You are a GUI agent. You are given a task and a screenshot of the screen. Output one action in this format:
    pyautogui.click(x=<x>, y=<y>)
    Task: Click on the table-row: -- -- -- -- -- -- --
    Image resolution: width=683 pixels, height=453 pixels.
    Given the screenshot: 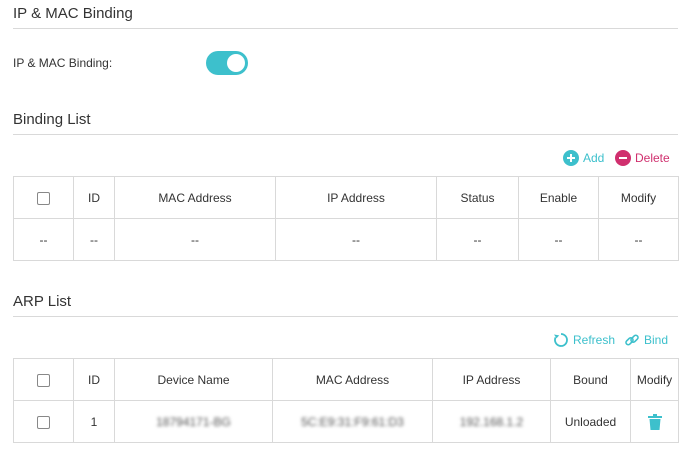 What is the action you would take?
    pyautogui.click(x=346, y=239)
    